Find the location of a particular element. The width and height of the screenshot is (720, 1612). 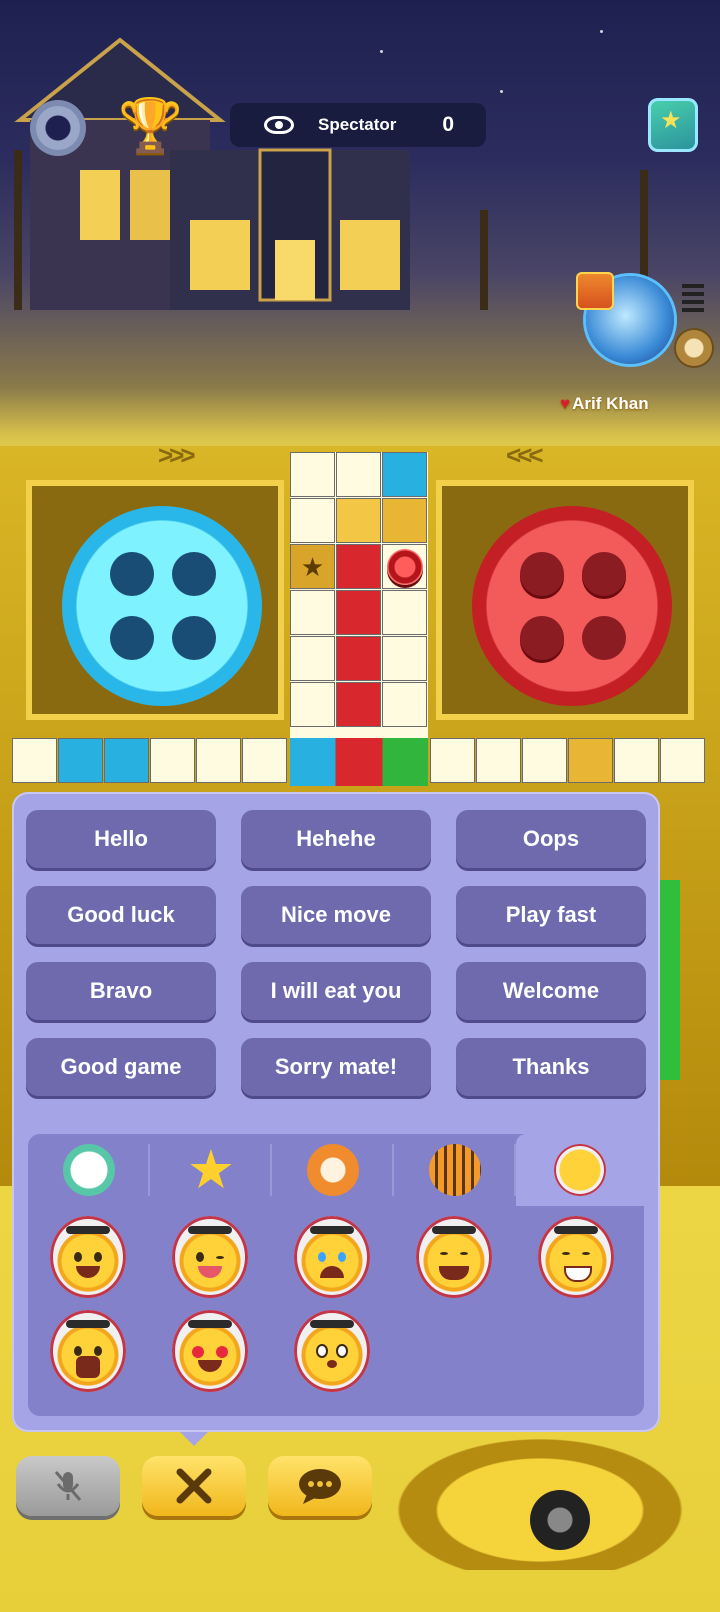

trophy-icon: 🏆 is located at coordinates (150, 126).